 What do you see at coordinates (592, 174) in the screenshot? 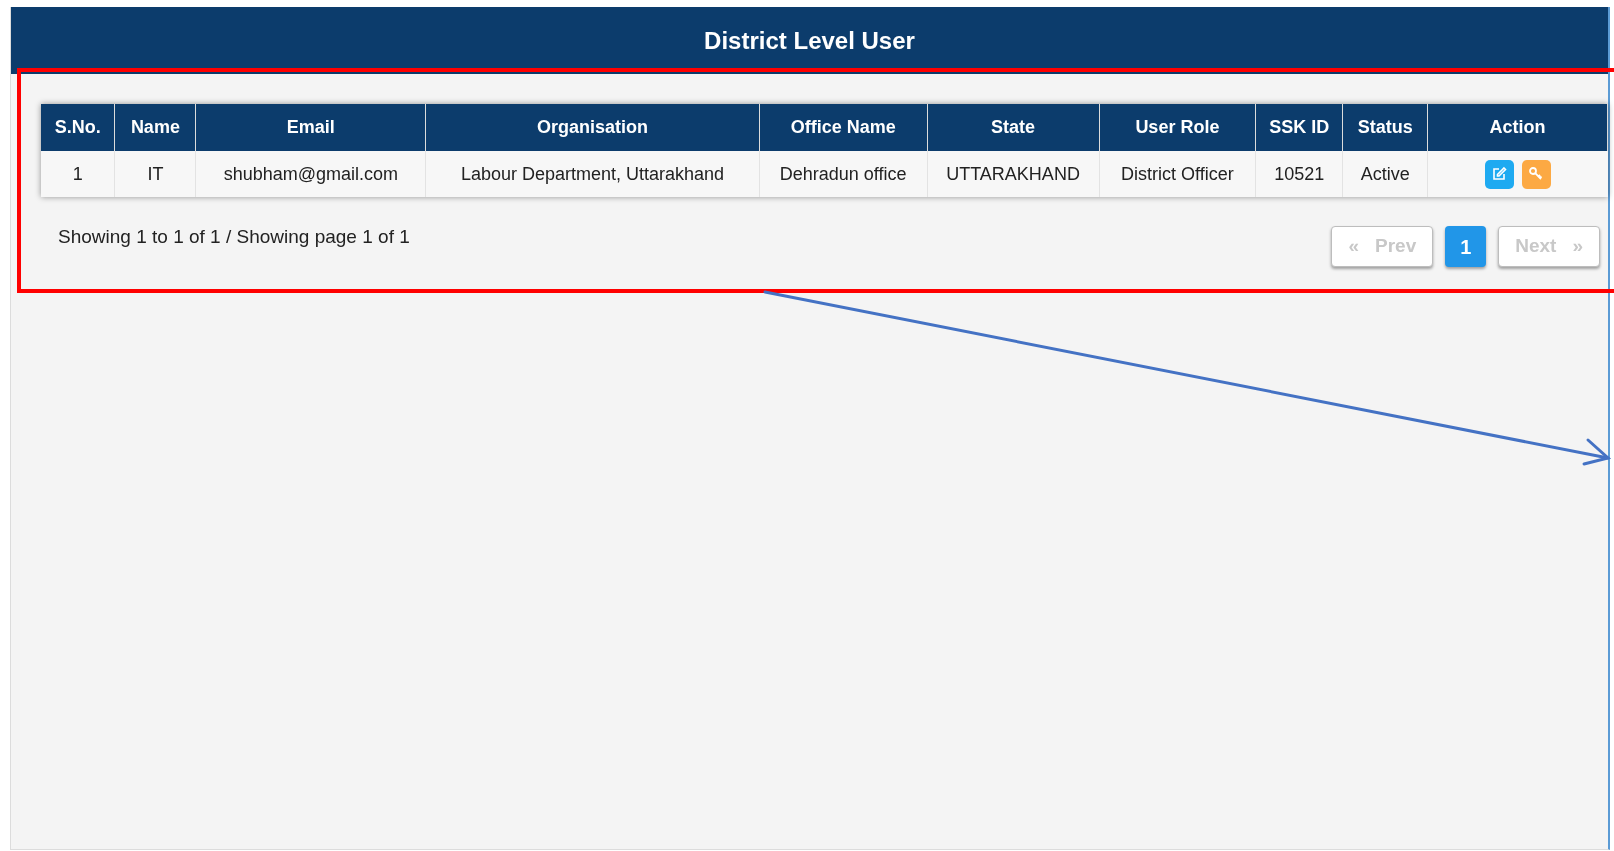
I see `table-cell: Labour Department, Uttarakhand` at bounding box center [592, 174].